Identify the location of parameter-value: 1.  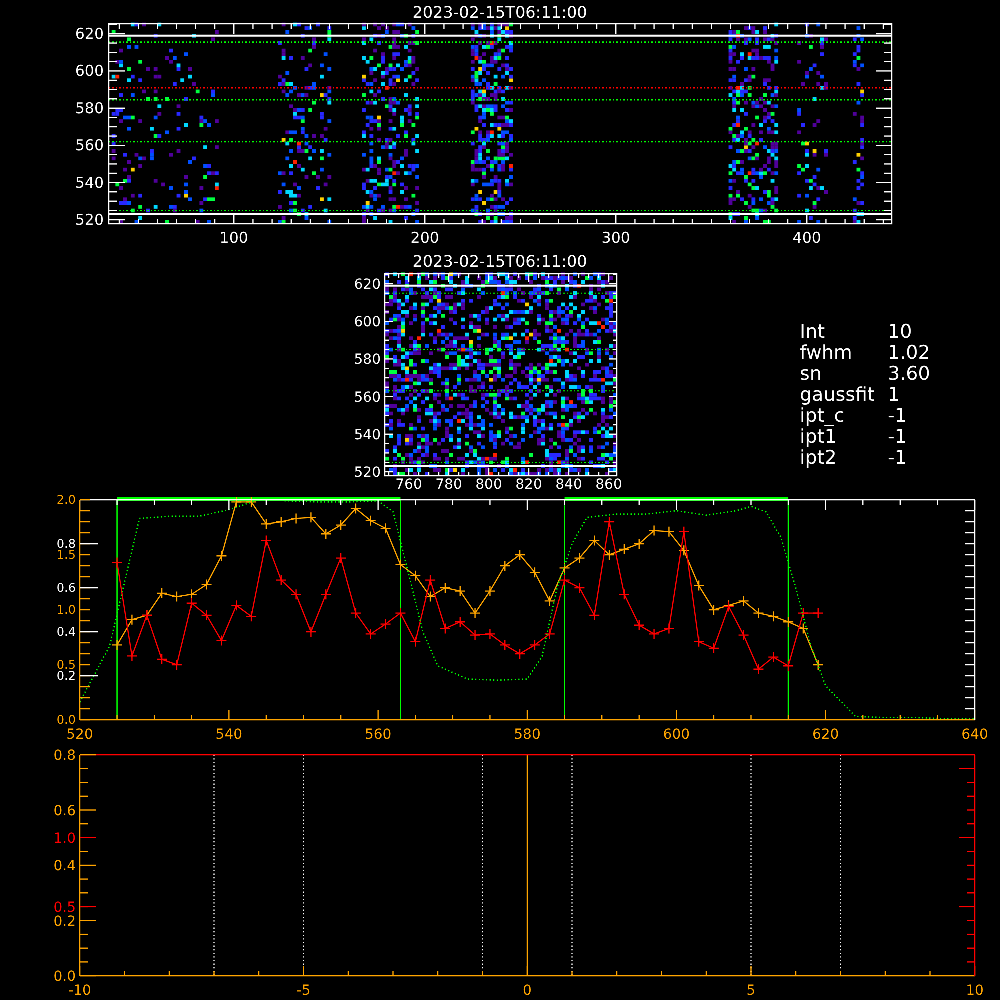
(894, 395).